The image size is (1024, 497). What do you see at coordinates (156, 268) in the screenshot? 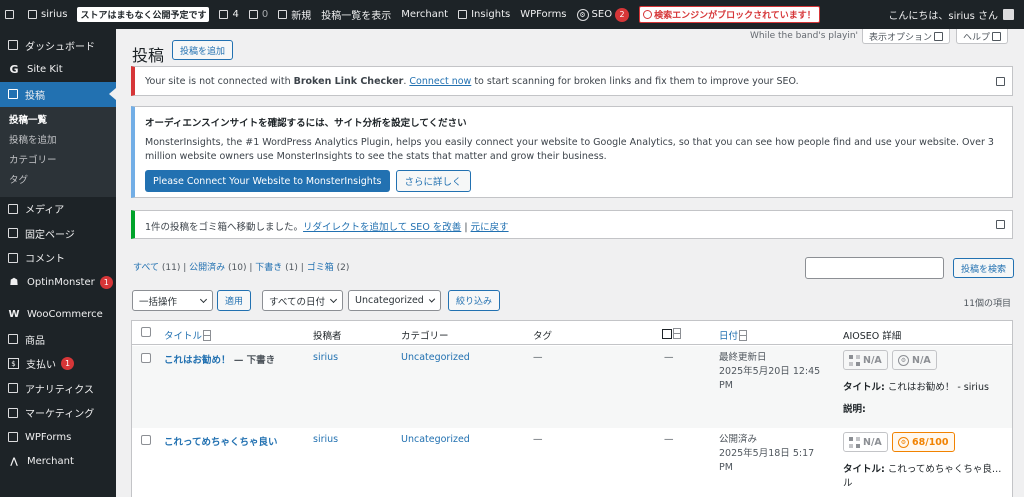
I see `filter-all: すべて (11)` at bounding box center [156, 268].